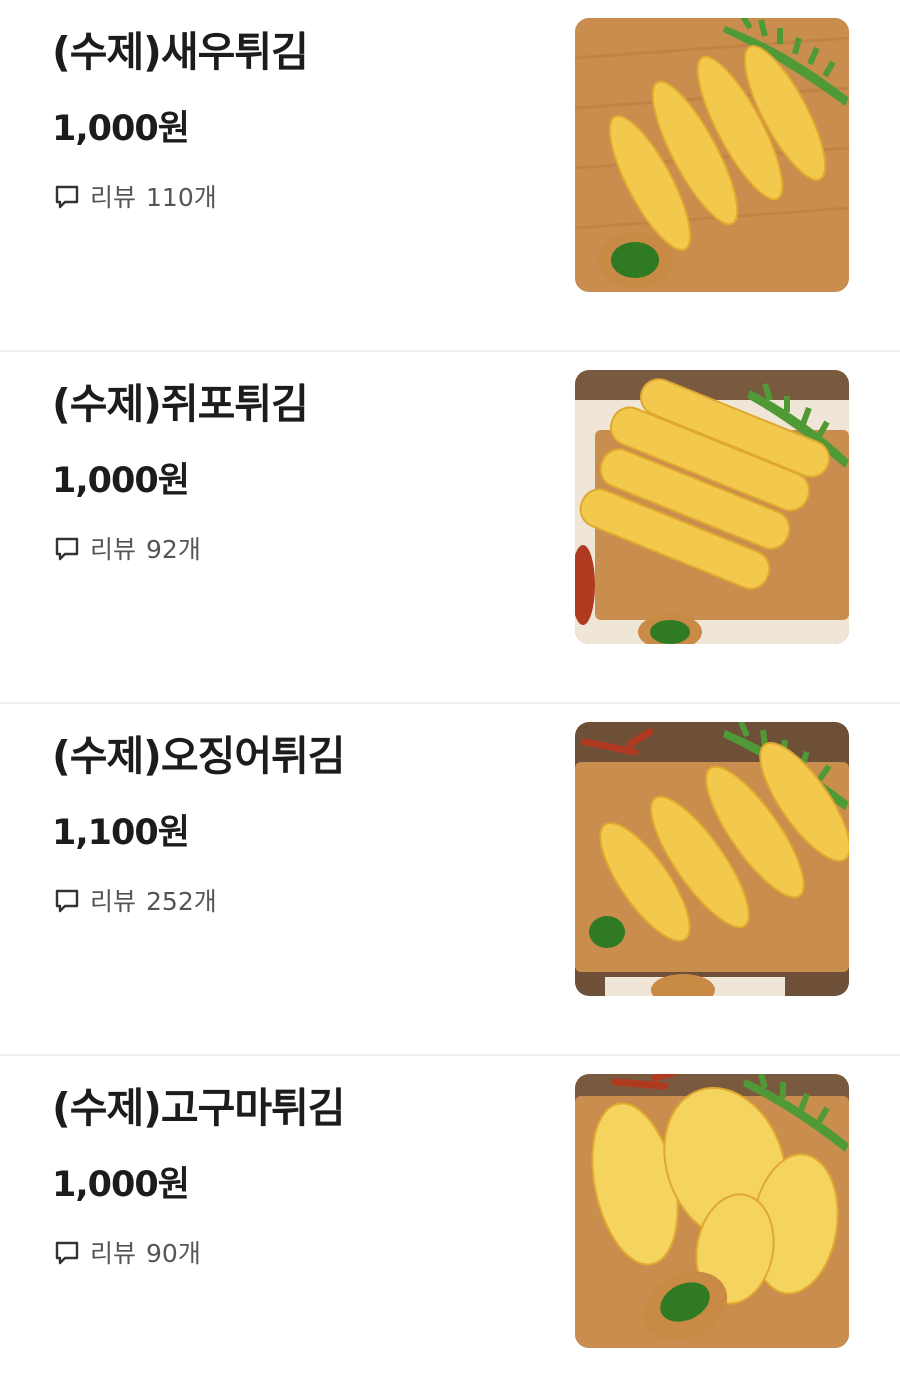 The image size is (900, 1389). I want to click on sweet-potato-tempura-photo, so click(712, 1211).